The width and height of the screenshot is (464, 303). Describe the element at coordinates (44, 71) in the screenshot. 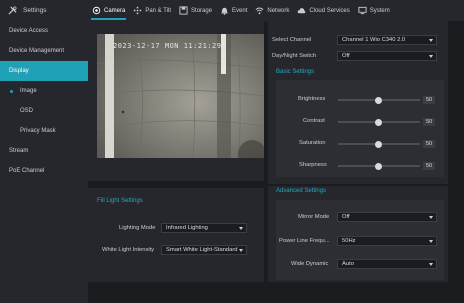

I see `sidebar-item-display: Display` at that location.